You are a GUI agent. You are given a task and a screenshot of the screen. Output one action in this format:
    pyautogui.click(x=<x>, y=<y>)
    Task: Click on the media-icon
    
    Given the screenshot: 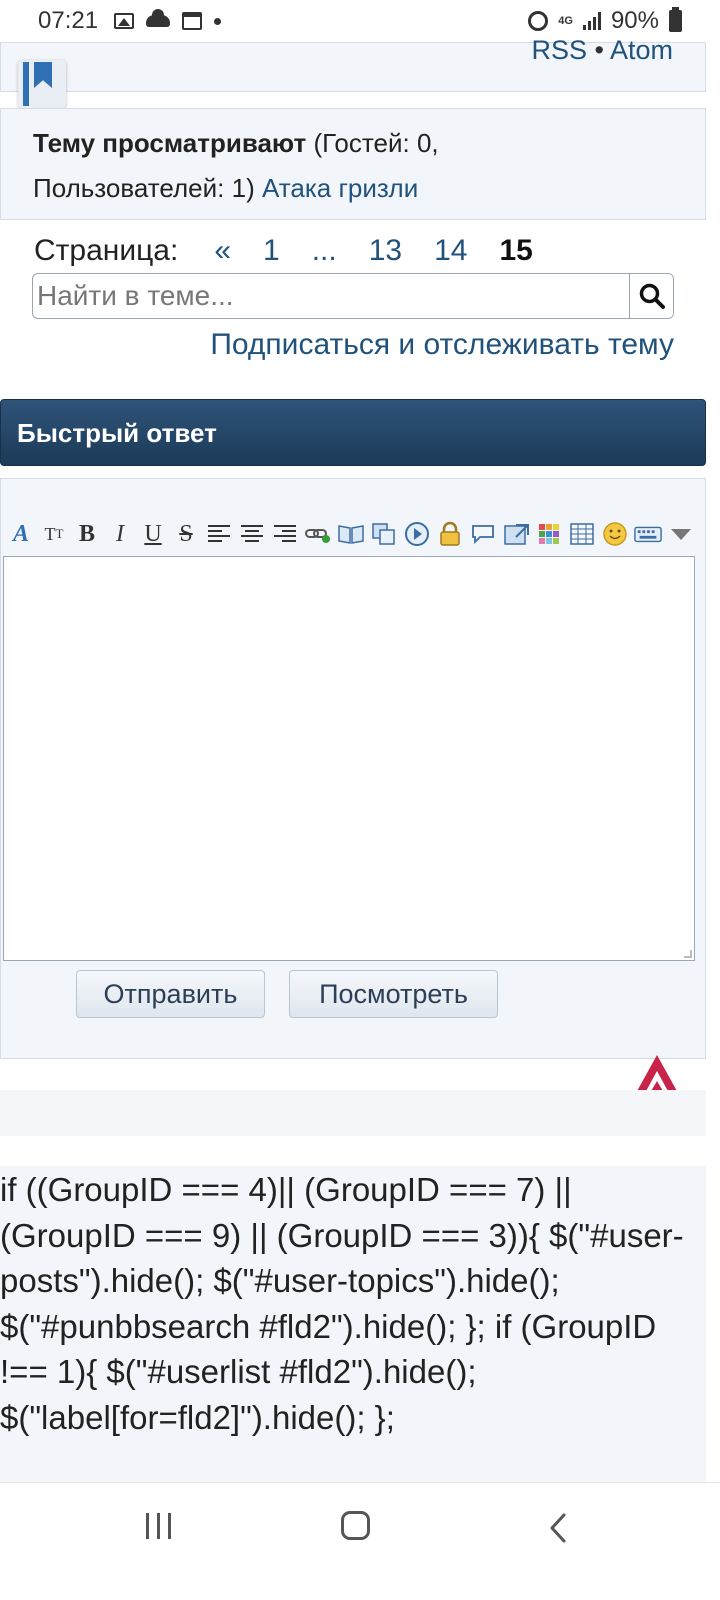 What is the action you would take?
    pyautogui.click(x=417, y=534)
    